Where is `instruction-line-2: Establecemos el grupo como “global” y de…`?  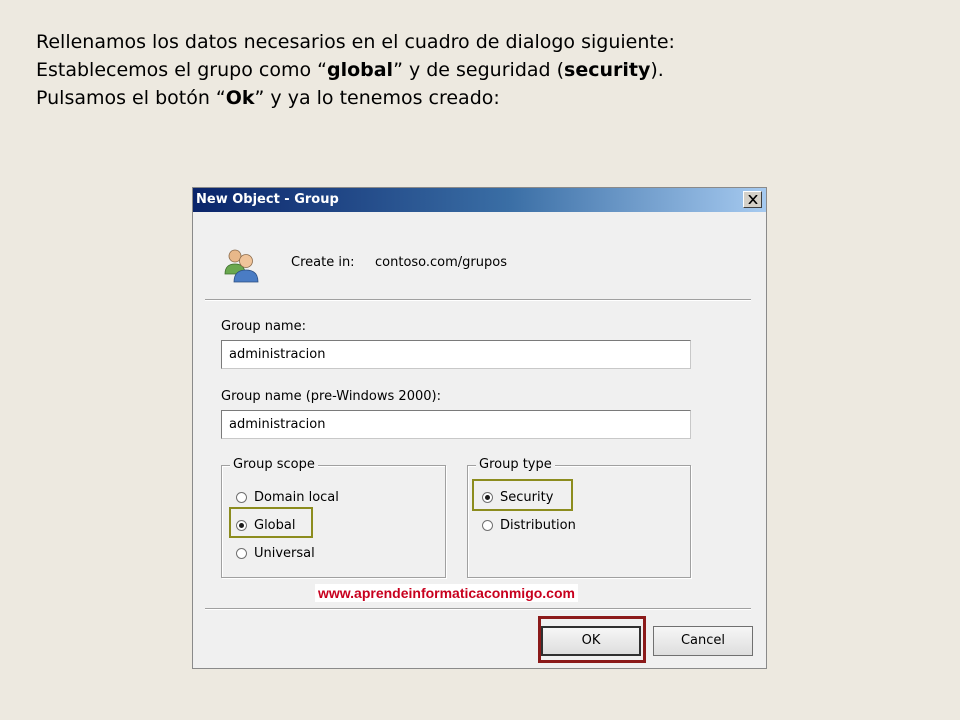 instruction-line-2: Establecemos el grupo como “global” y de… is located at coordinates (350, 70).